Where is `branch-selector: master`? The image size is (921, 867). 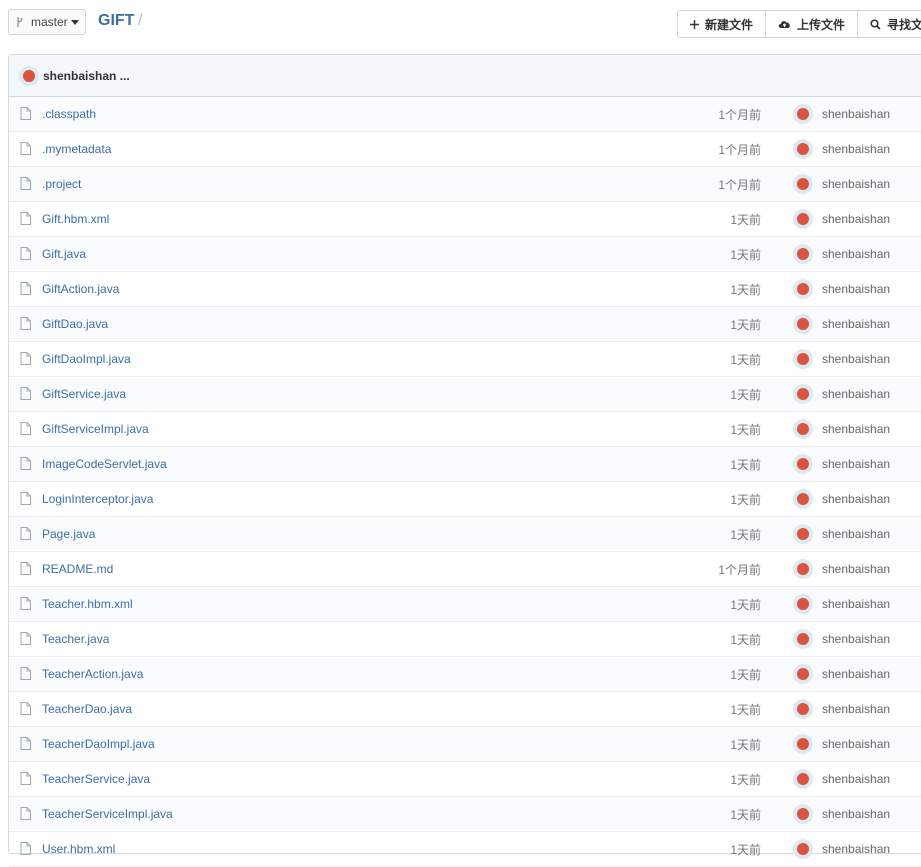
branch-selector: master is located at coordinates (47, 22).